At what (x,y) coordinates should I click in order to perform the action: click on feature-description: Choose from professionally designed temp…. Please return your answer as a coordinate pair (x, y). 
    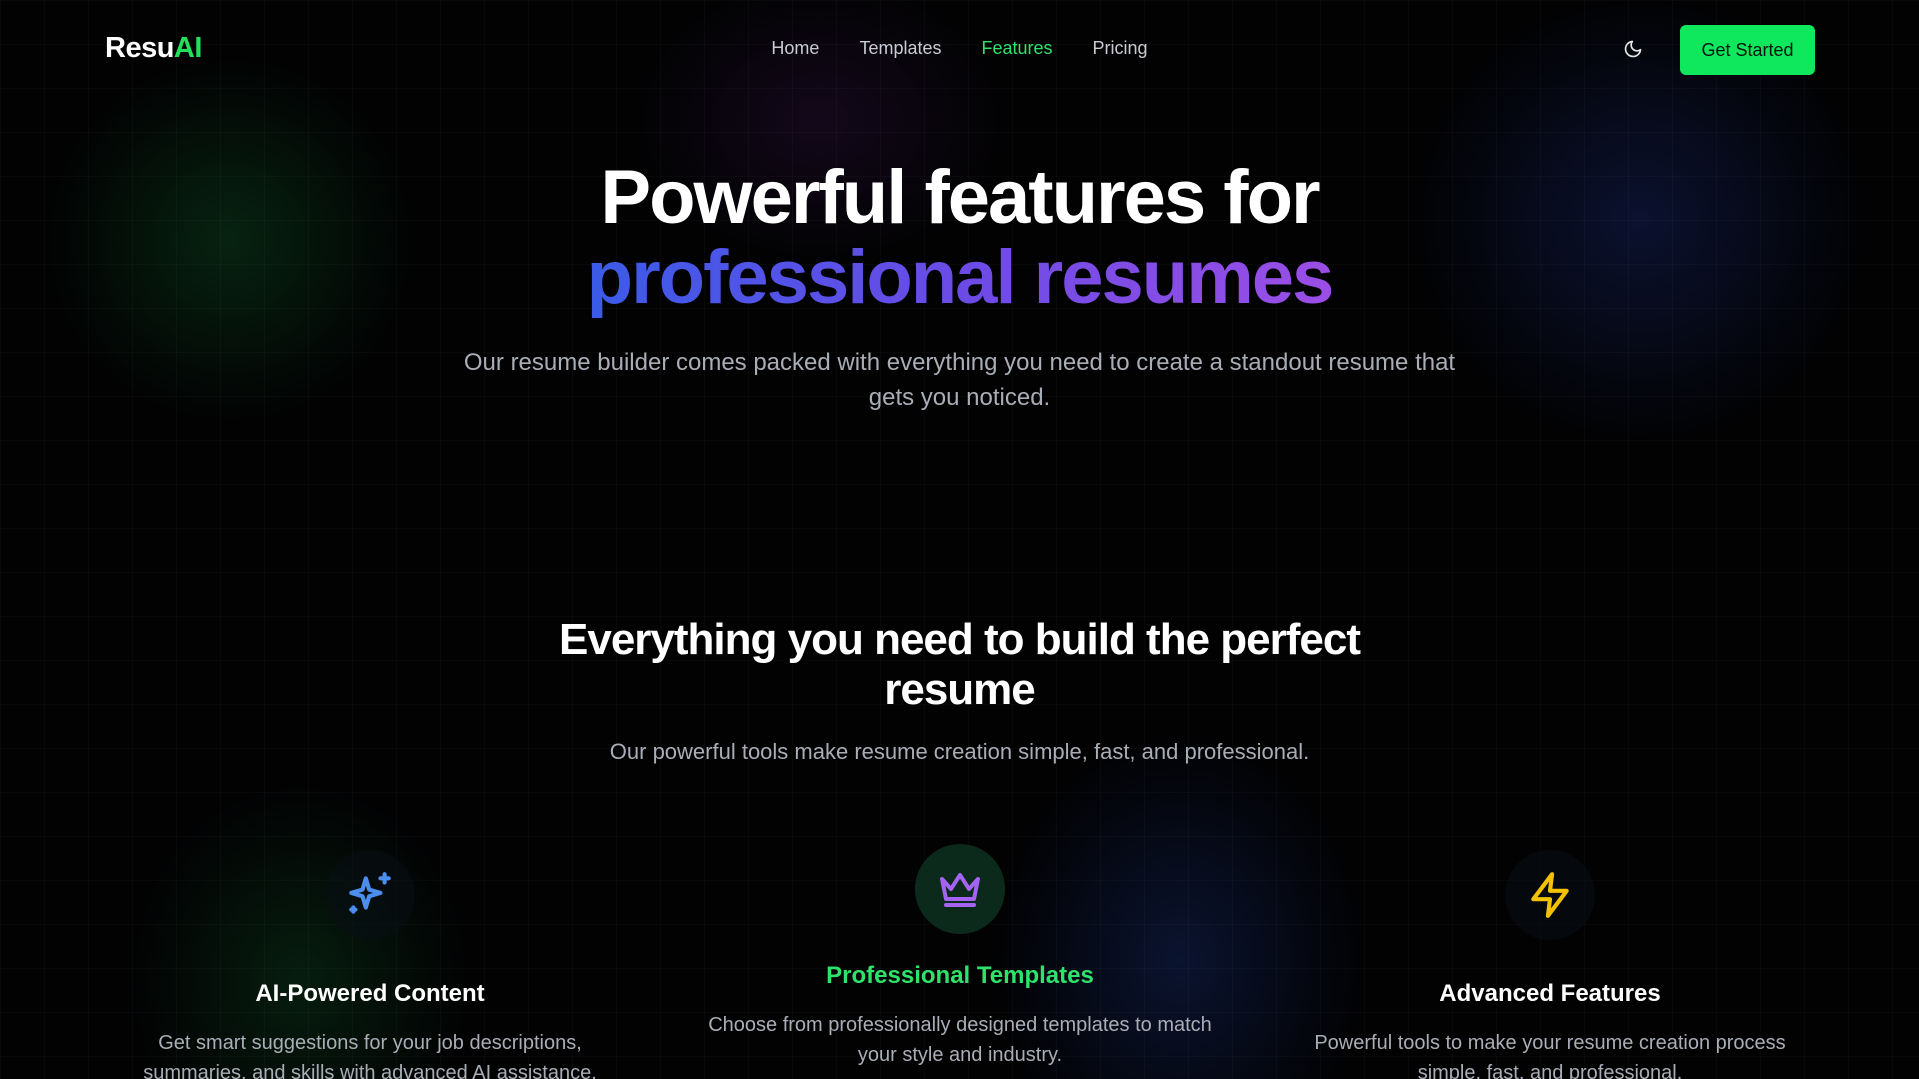
    Looking at the image, I should click on (960, 1040).